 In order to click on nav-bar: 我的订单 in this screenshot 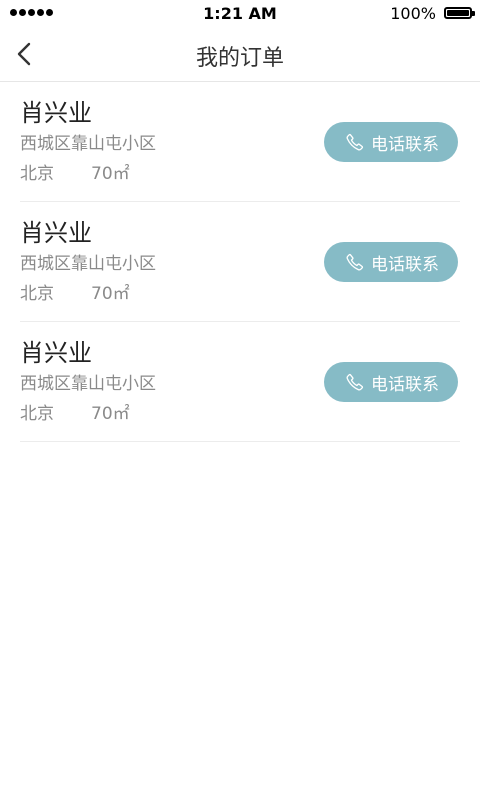, I will do `click(240, 55)`.